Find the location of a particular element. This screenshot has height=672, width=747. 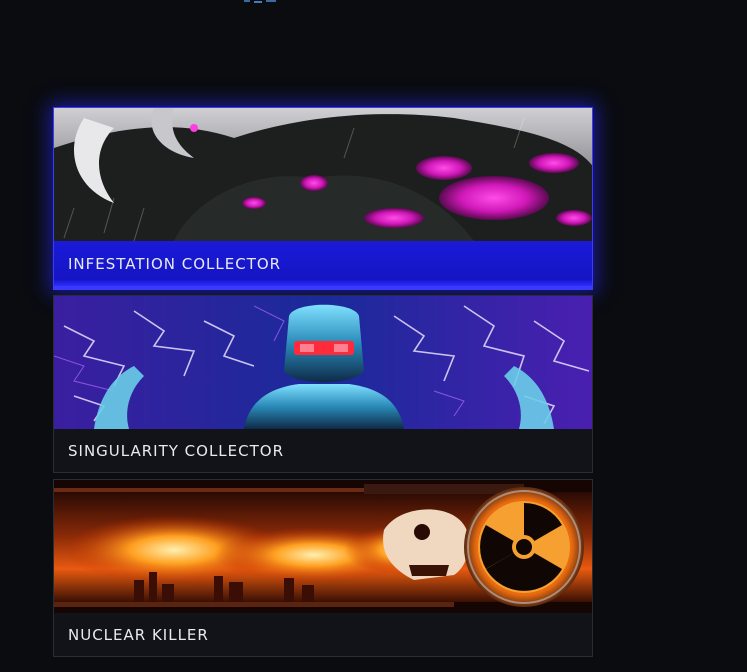

nuclear-killer-banner is located at coordinates (323, 546).